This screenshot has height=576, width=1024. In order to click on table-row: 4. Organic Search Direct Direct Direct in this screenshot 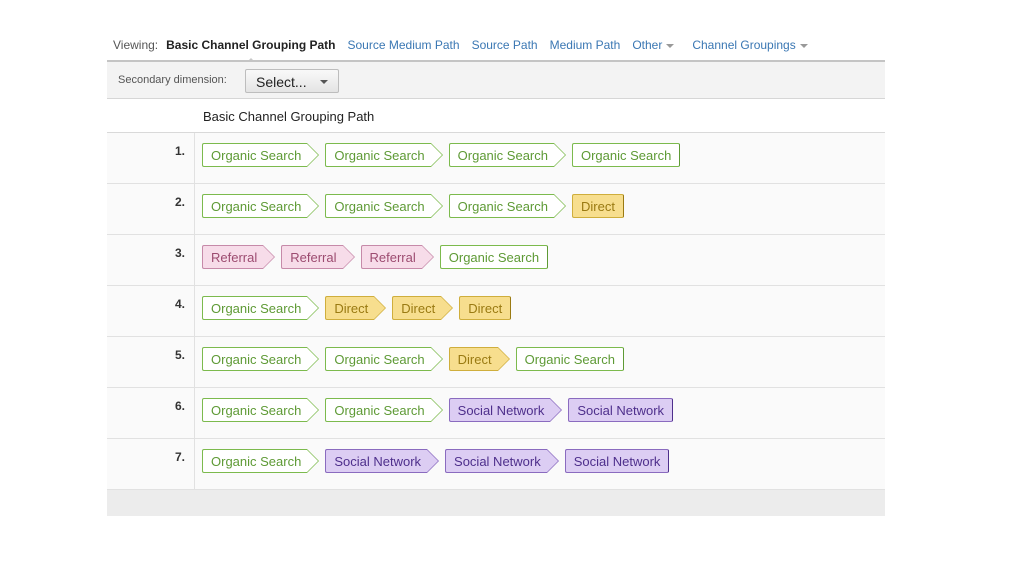, I will do `click(496, 311)`.